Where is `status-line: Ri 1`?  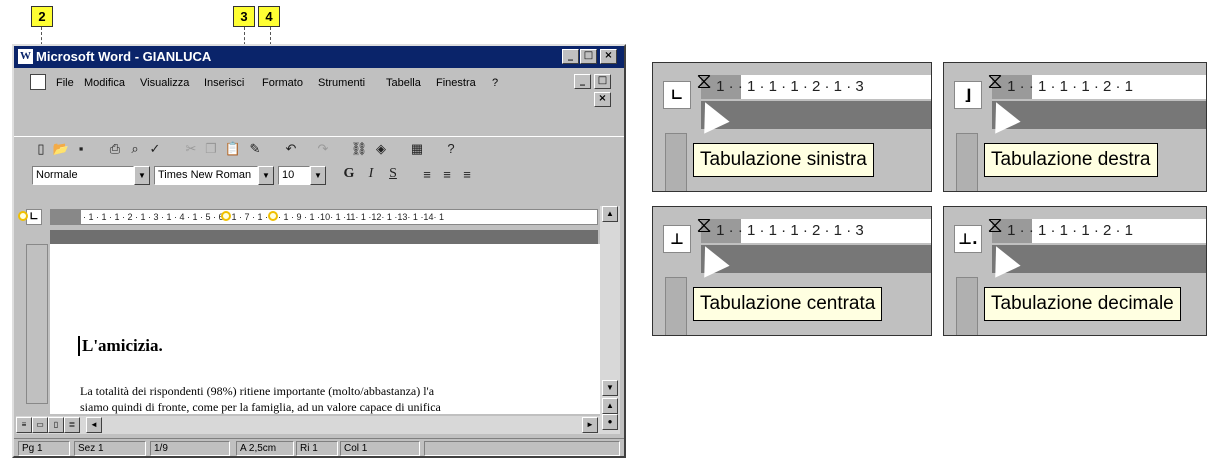 status-line: Ri 1 is located at coordinates (317, 448).